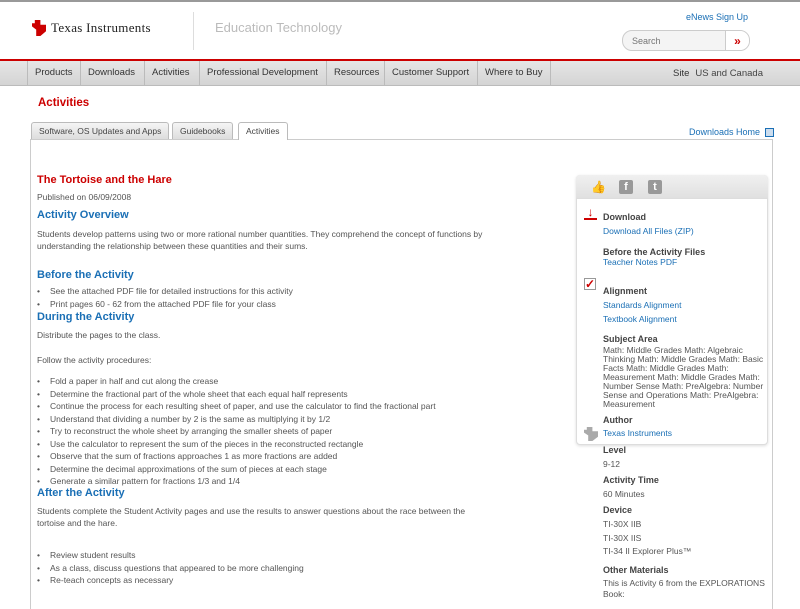  I want to click on device-item: TI-30X IIS, so click(622, 538).